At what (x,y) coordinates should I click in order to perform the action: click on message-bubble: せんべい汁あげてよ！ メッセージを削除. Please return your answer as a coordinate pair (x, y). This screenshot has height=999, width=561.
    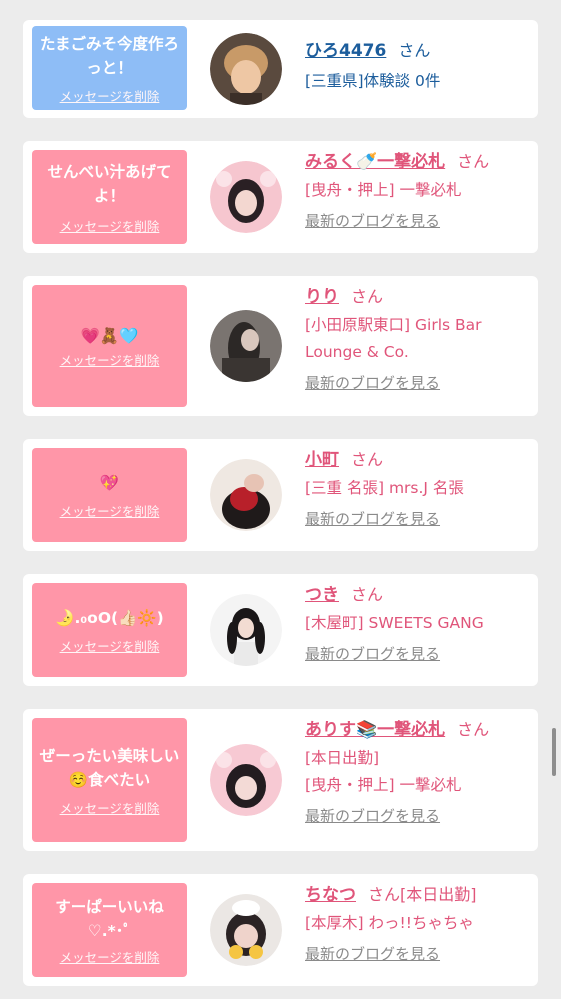
    Looking at the image, I should click on (109, 197).